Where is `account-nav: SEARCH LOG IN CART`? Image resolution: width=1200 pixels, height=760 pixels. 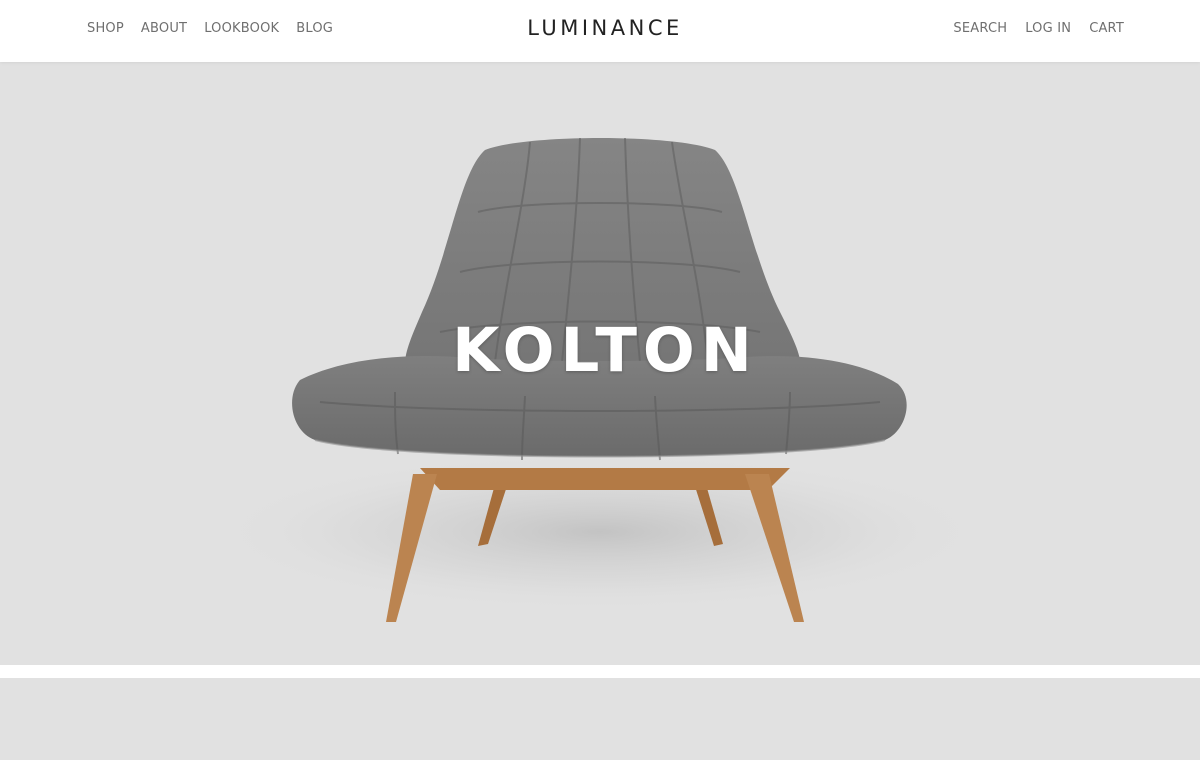 account-nav: SEARCH LOG IN CART is located at coordinates (1029, 28).